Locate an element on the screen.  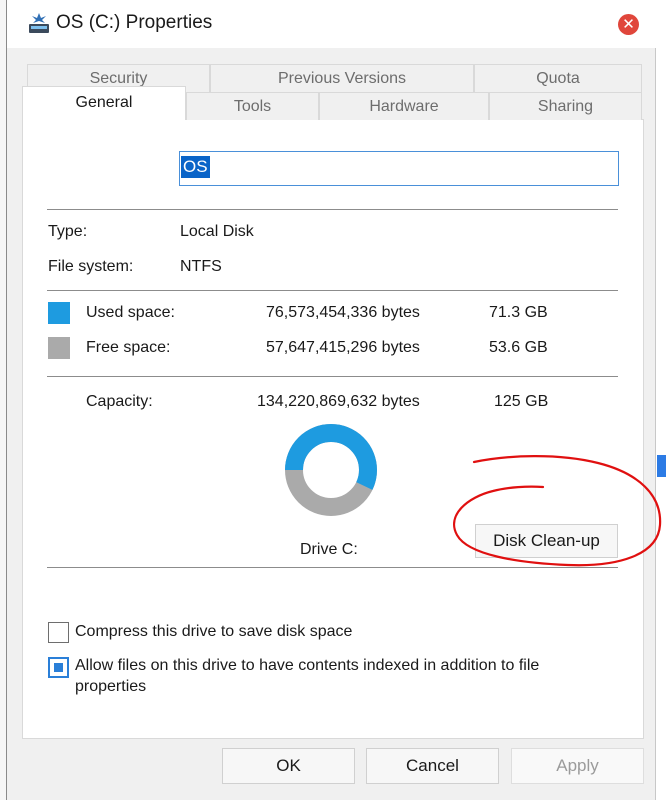
free-space-bytes: 57,647,415,296 bytes is located at coordinates (343, 347).